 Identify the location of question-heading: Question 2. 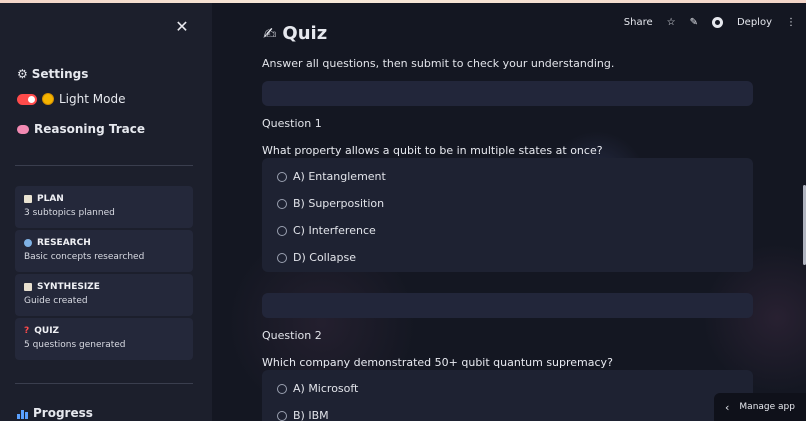
(292, 335).